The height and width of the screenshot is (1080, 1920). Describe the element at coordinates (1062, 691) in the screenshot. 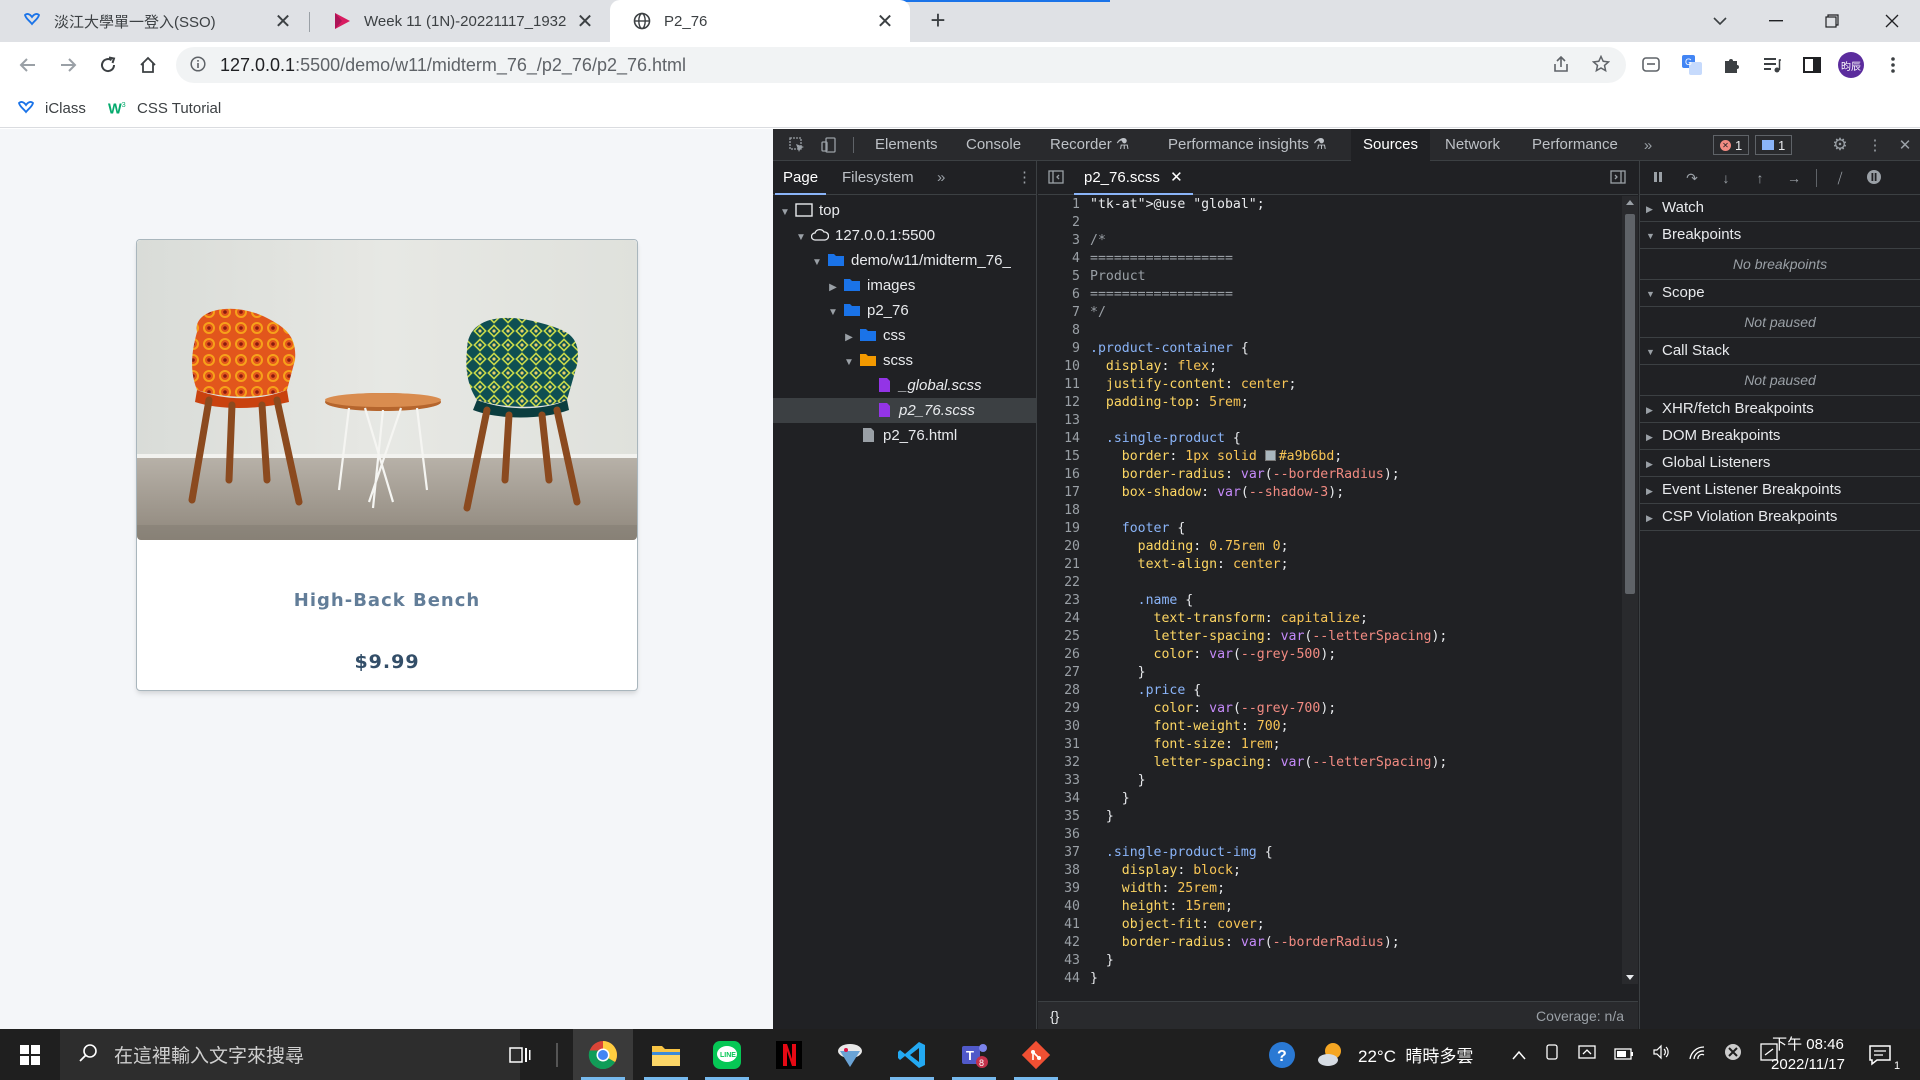

I see `line-number: 28` at that location.